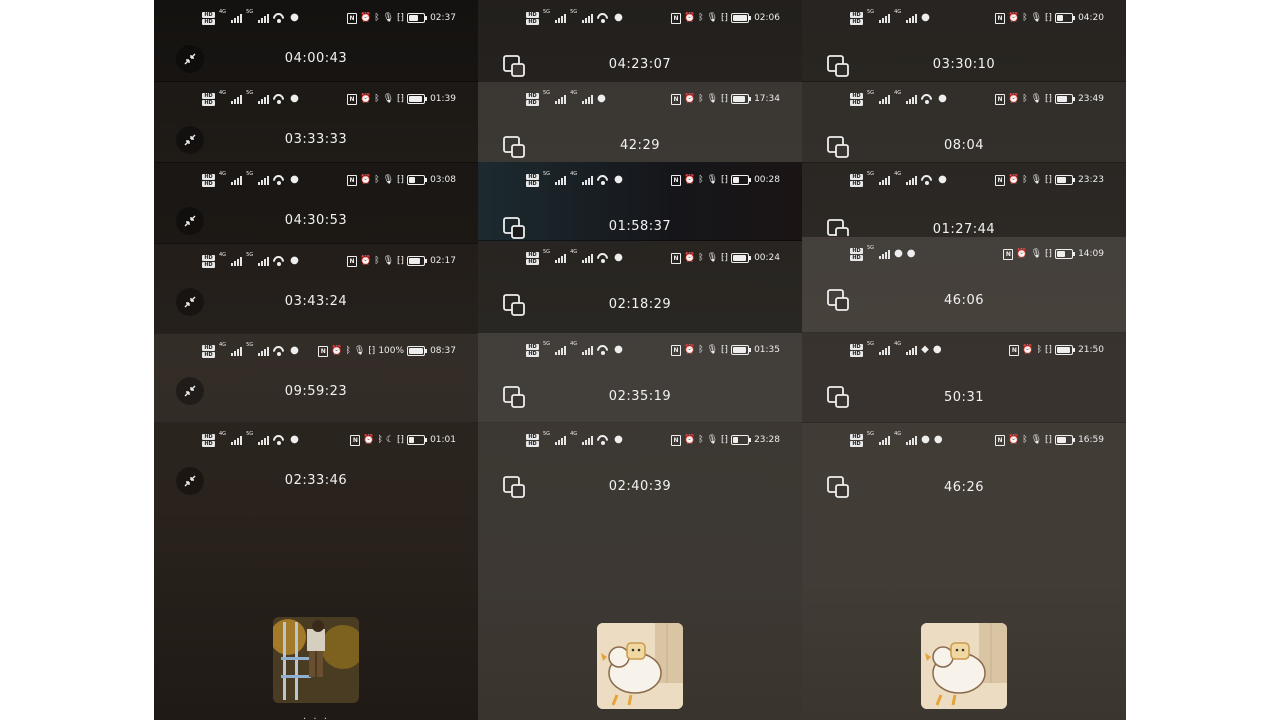 The image size is (1280, 720). What do you see at coordinates (443, 180) in the screenshot?
I see `clock: 03:08` at bounding box center [443, 180].